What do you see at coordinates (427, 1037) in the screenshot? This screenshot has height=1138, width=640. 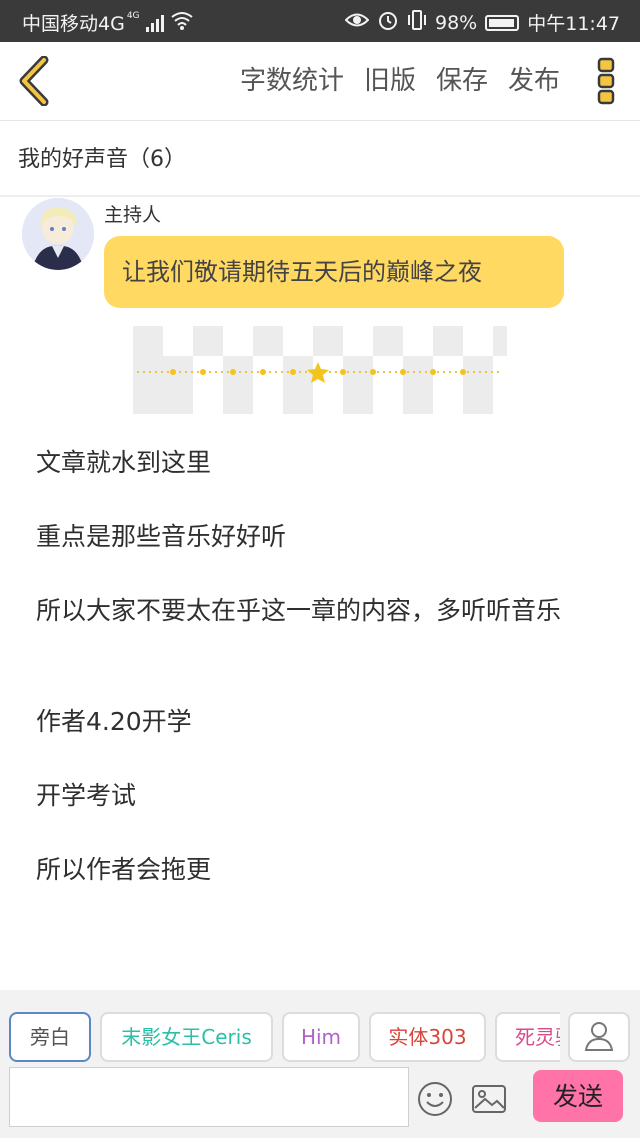 I see `role-chip-303: 实体303` at bounding box center [427, 1037].